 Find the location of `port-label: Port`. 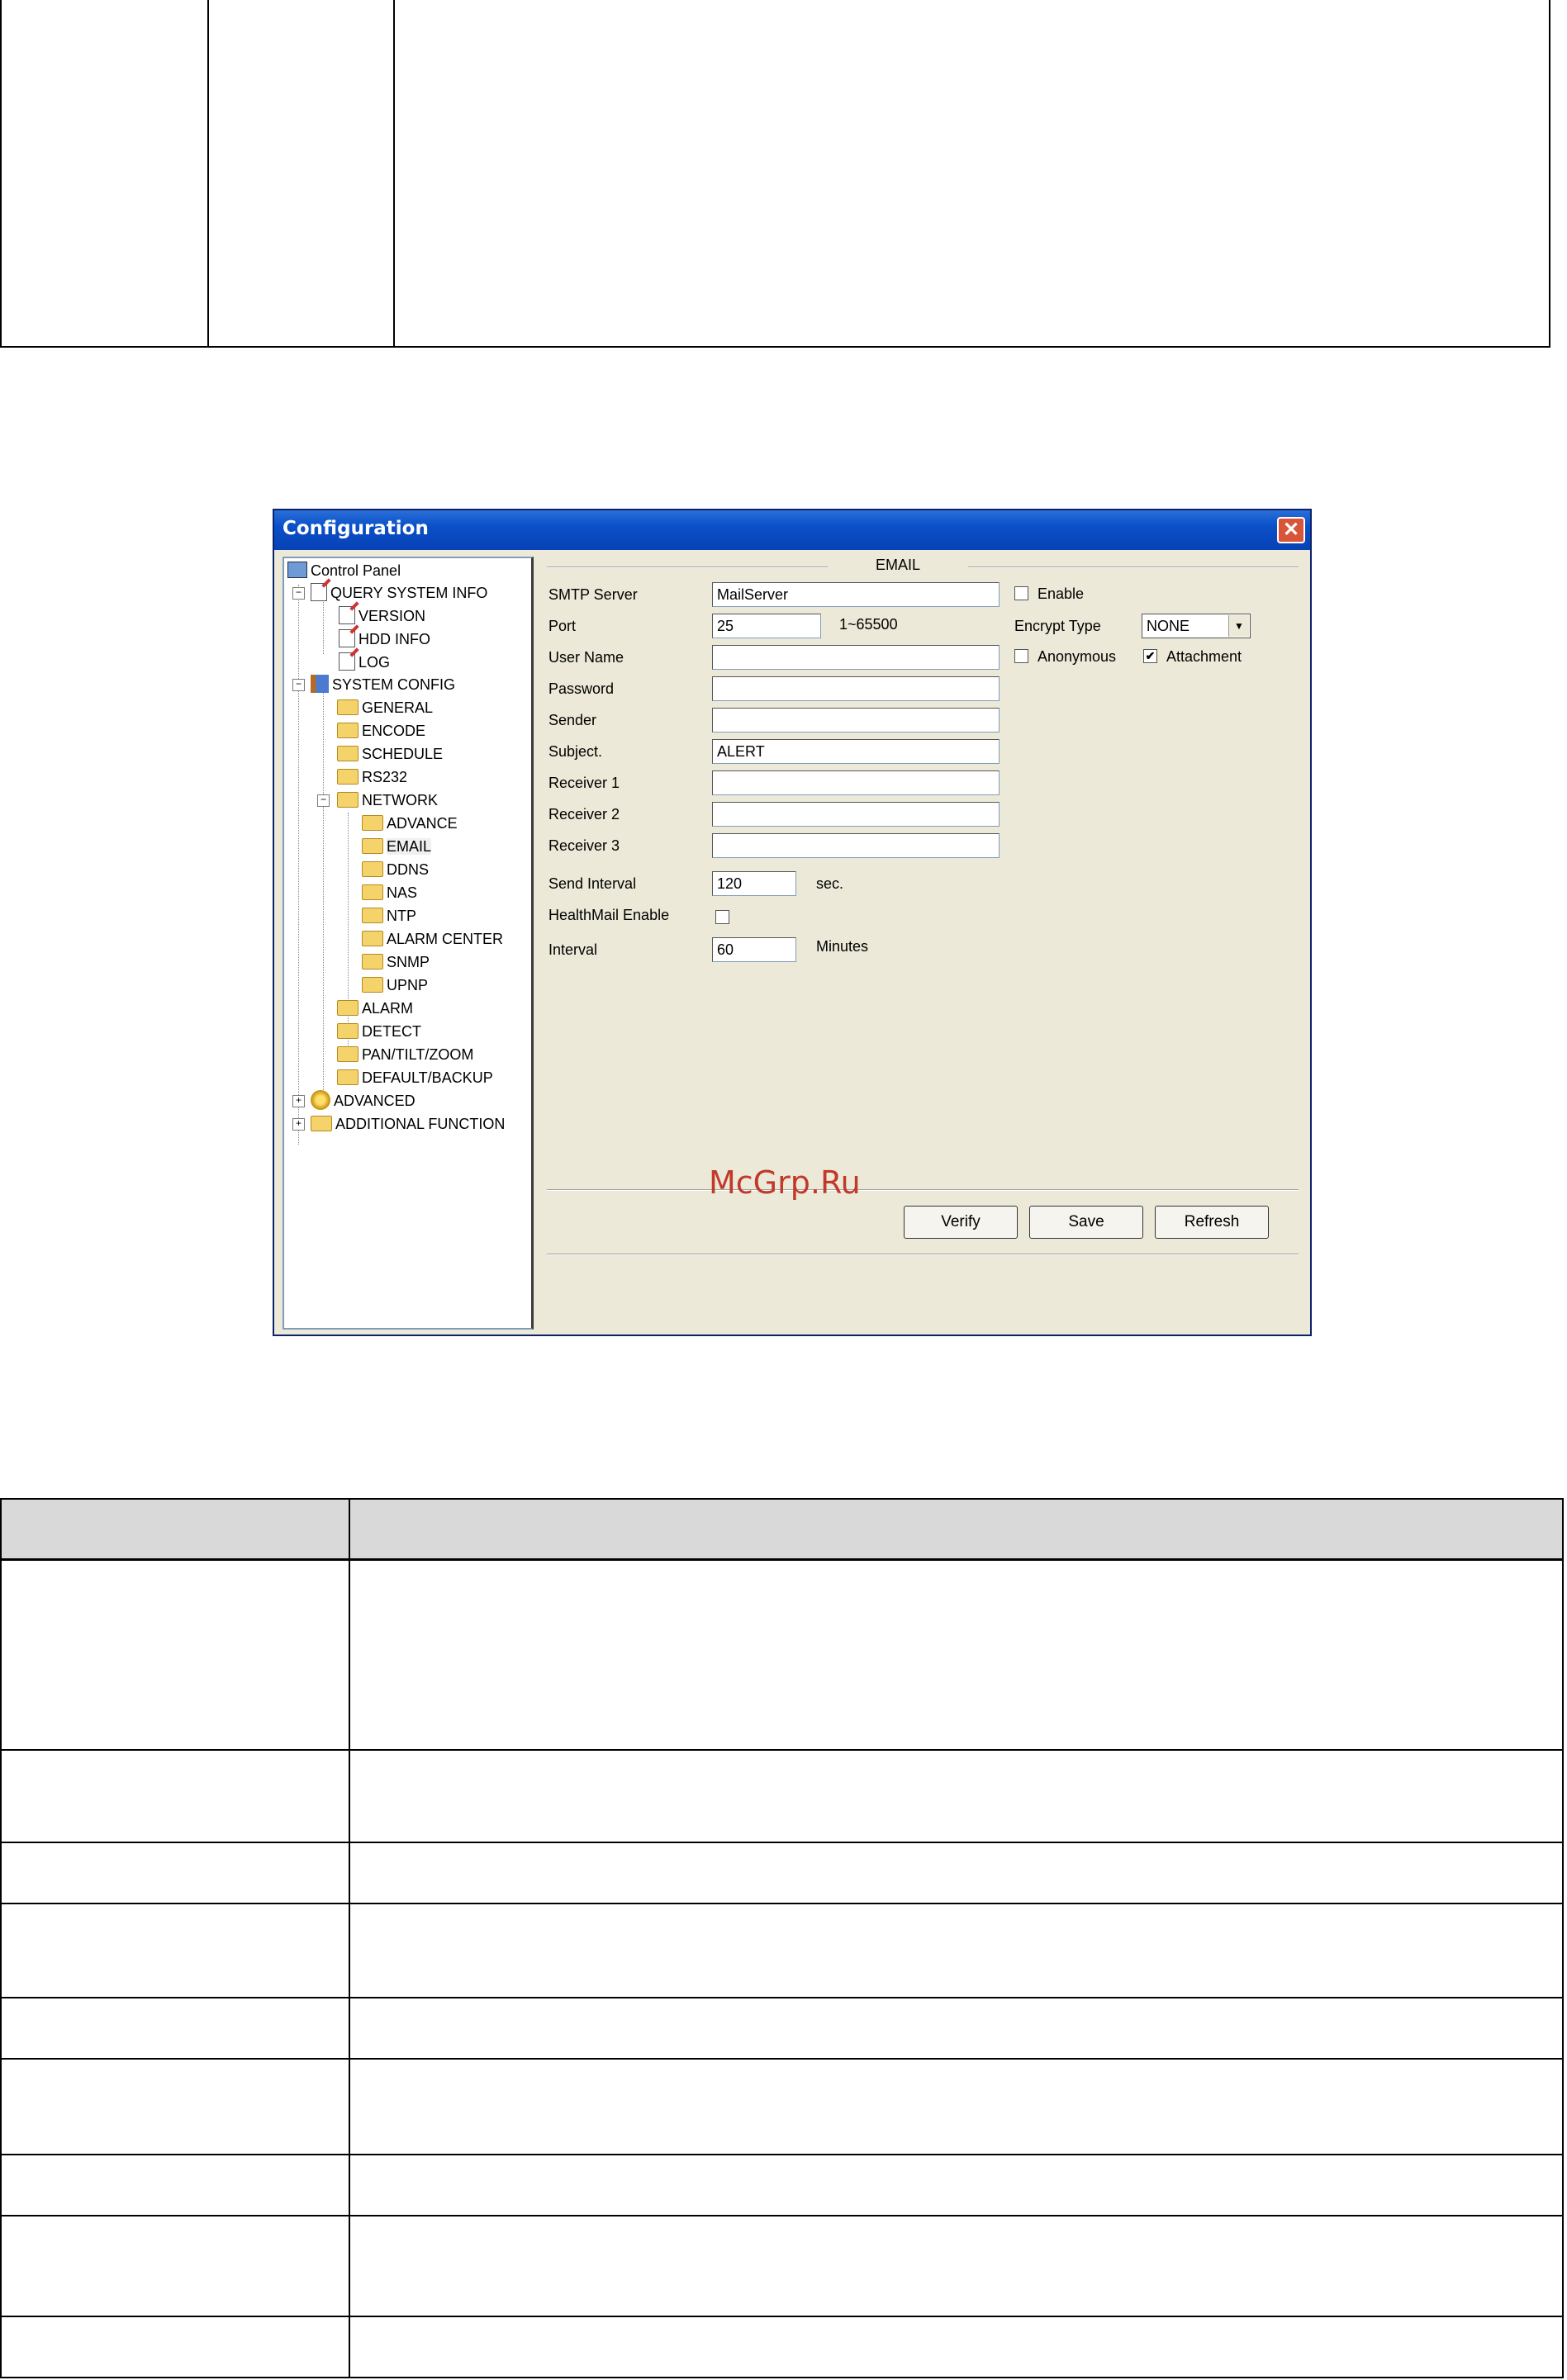

port-label: Port is located at coordinates (562, 626).